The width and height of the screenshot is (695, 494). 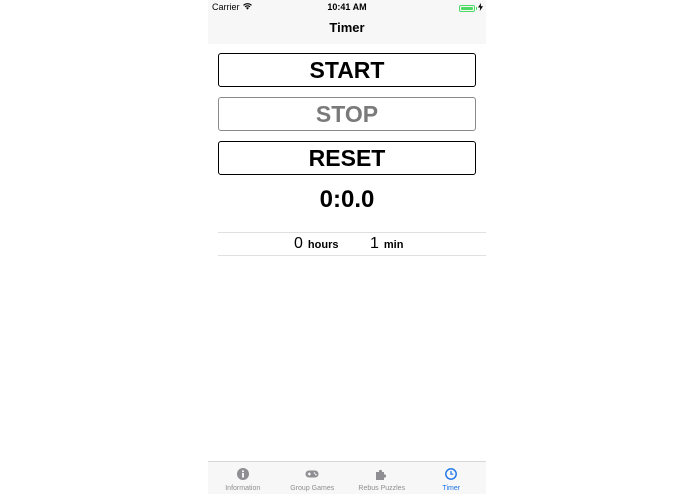 I want to click on tab-group-games: Group Games, so click(x=313, y=478).